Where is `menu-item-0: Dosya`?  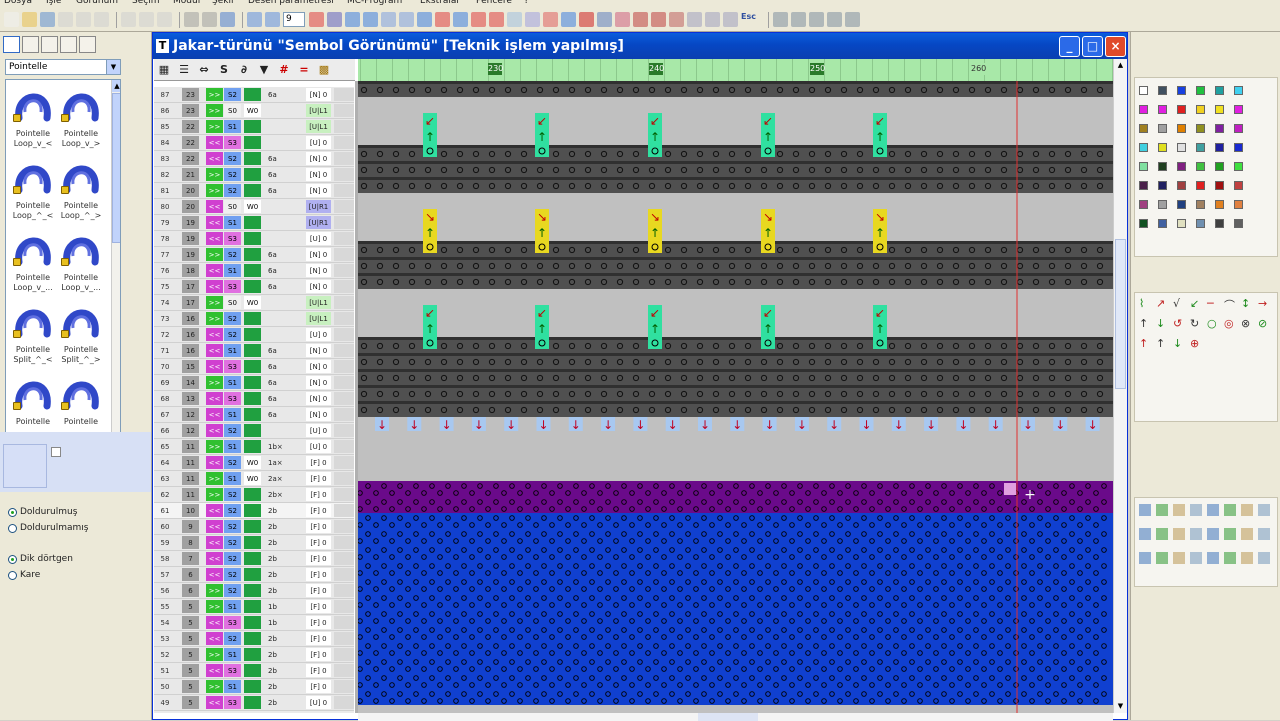
menu-item-0: Dosya is located at coordinates (18, 3).